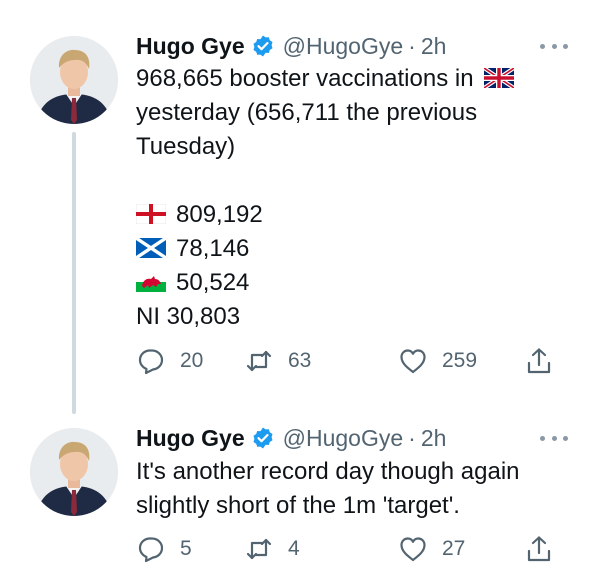 The width and height of the screenshot is (600, 582). What do you see at coordinates (460, 360) in the screenshot?
I see `like-count: 259` at bounding box center [460, 360].